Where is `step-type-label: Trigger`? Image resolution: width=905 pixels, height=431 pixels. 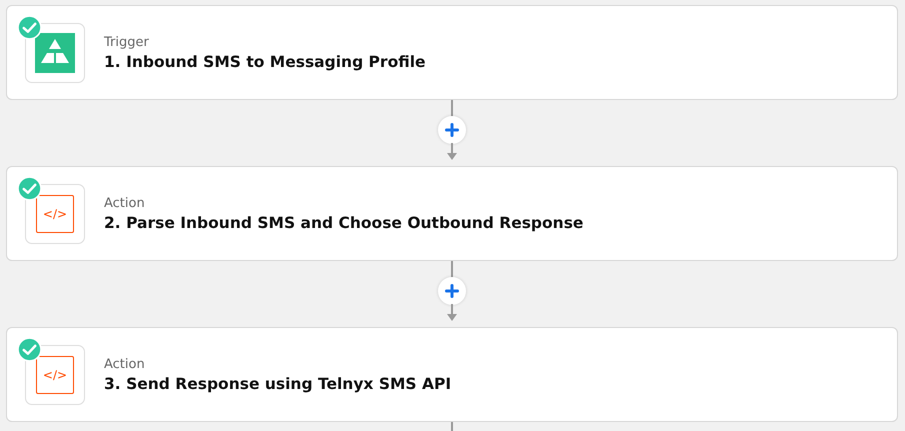
step-type-label: Trigger is located at coordinates (127, 42).